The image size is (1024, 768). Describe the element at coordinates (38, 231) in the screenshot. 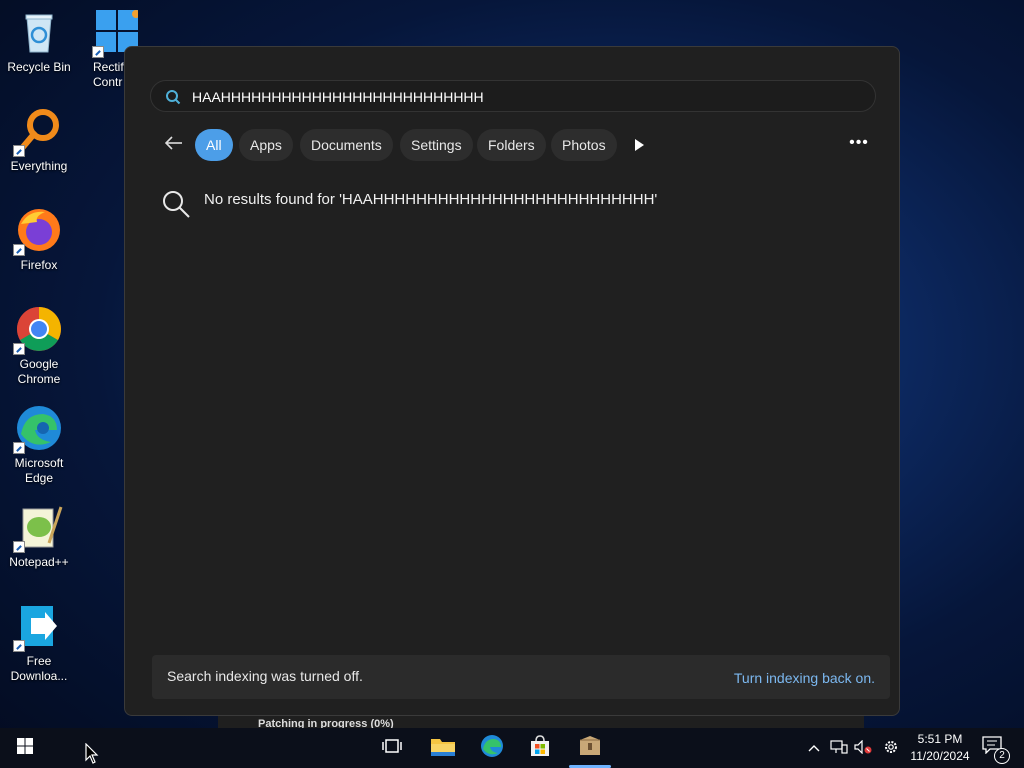

I see `firefox-icon` at that location.